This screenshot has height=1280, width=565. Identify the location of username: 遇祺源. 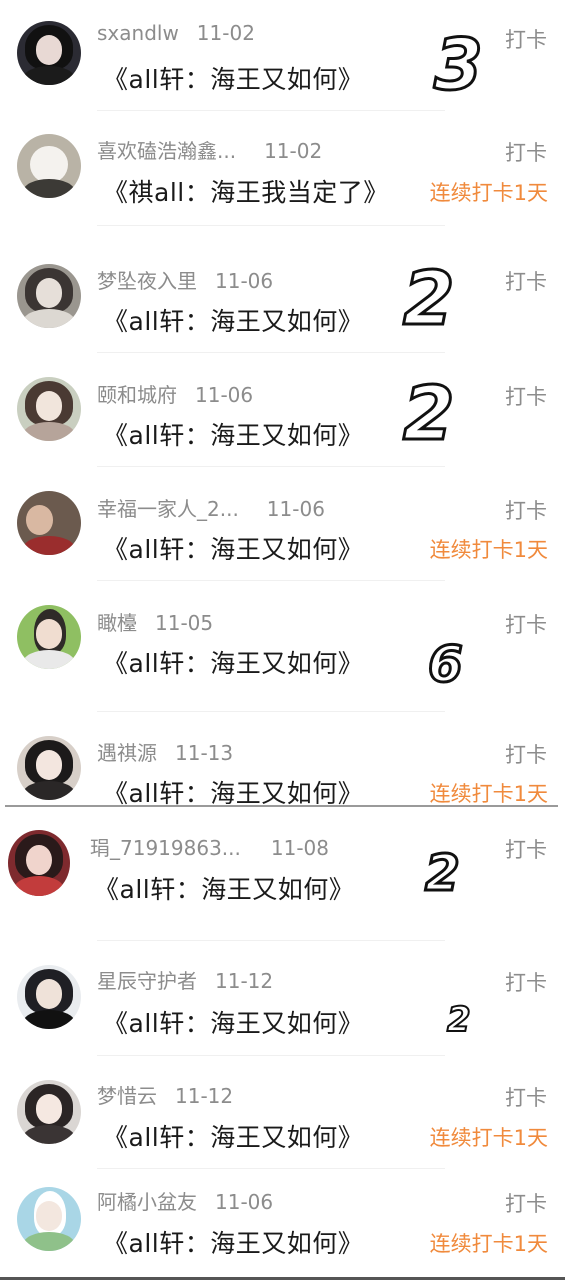
(127, 753).